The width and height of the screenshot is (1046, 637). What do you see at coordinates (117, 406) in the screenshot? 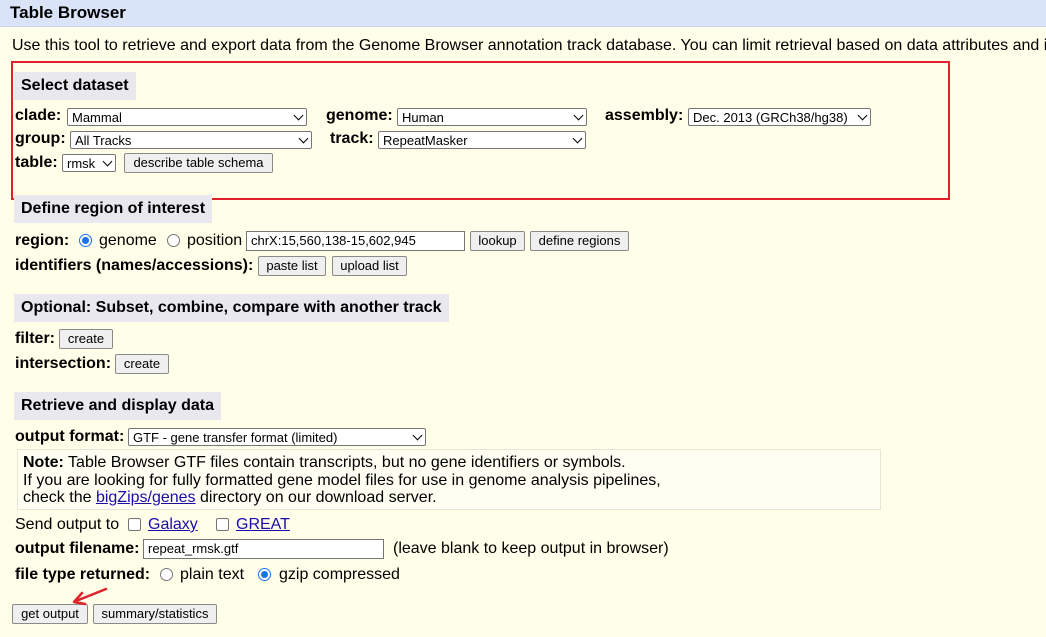
I see `section-retrieve: Retrieve and display data` at bounding box center [117, 406].